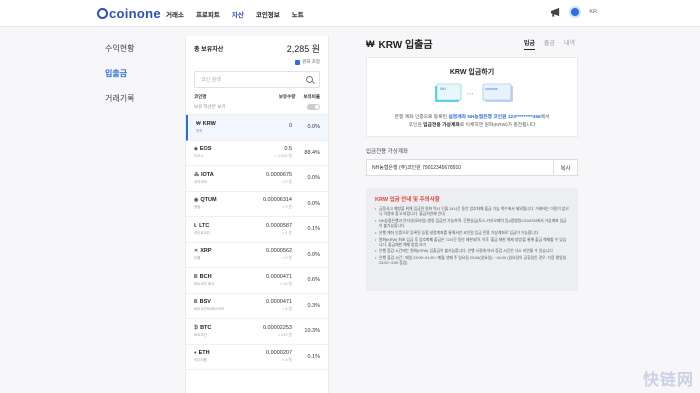 Image resolution: width=700 pixels, height=393 pixels. I want to click on amount-cell: 0.0000562 ≈ 0 원, so click(267, 254).